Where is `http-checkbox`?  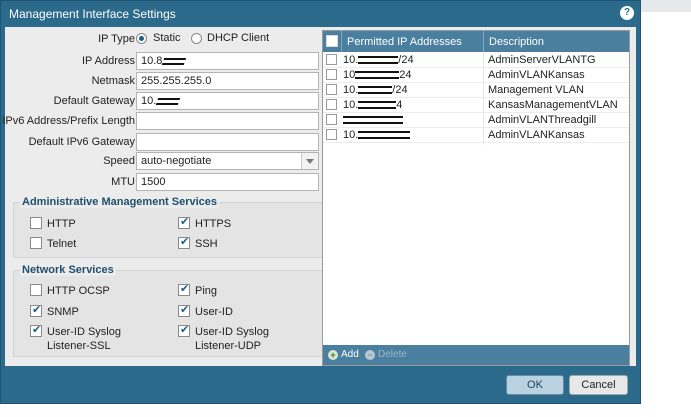
http-checkbox is located at coordinates (36, 223).